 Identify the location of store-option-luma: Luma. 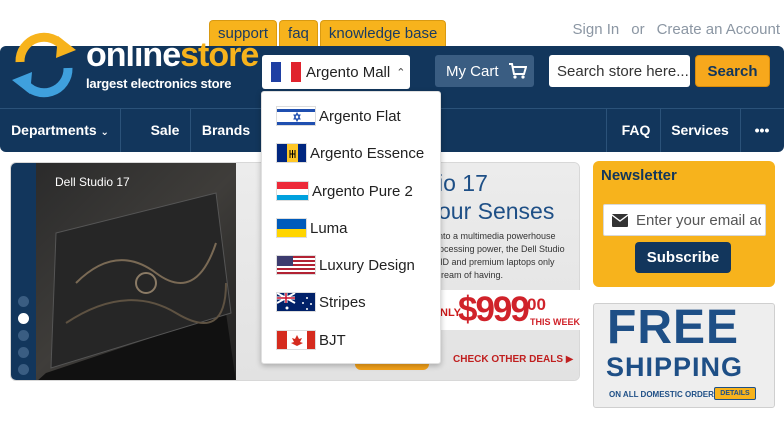
(312, 228).